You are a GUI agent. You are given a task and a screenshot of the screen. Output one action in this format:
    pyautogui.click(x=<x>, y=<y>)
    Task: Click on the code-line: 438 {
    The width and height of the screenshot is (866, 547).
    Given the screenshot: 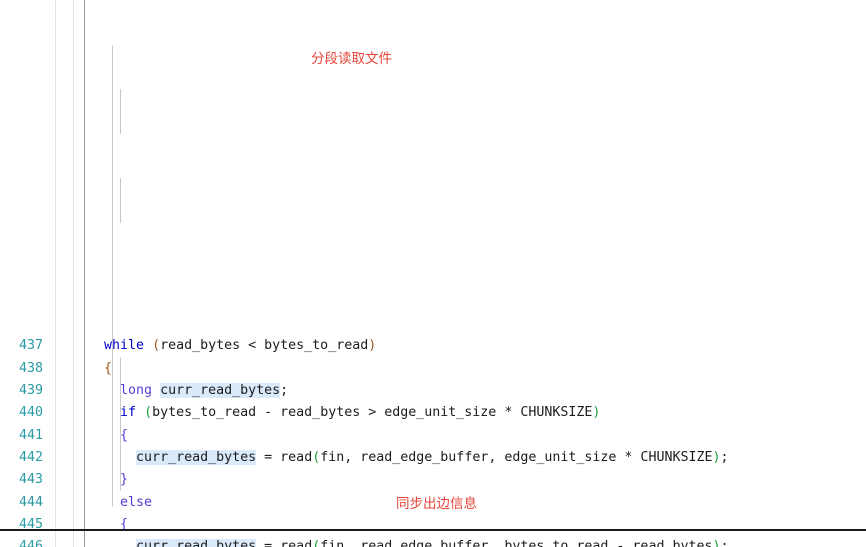 What is the action you would take?
    pyautogui.click(x=433, y=369)
    